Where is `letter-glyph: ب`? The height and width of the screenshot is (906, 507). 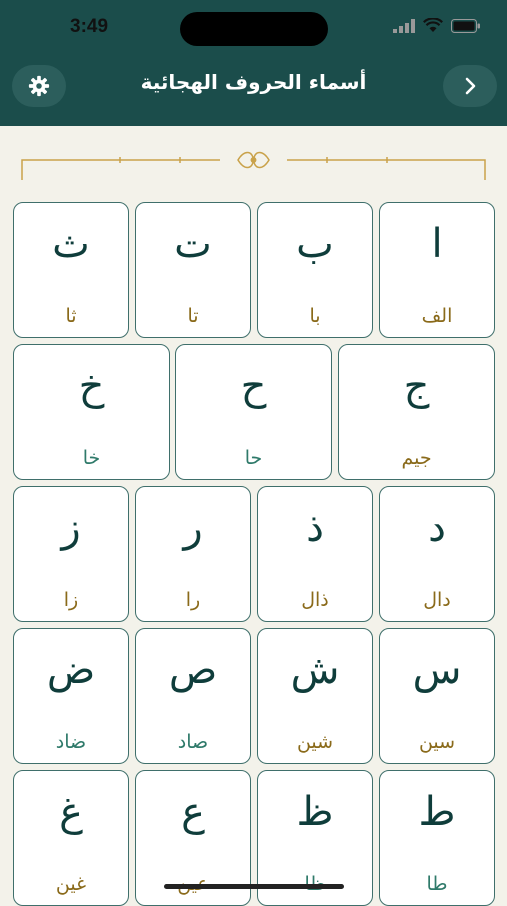 letter-glyph: ب is located at coordinates (315, 244).